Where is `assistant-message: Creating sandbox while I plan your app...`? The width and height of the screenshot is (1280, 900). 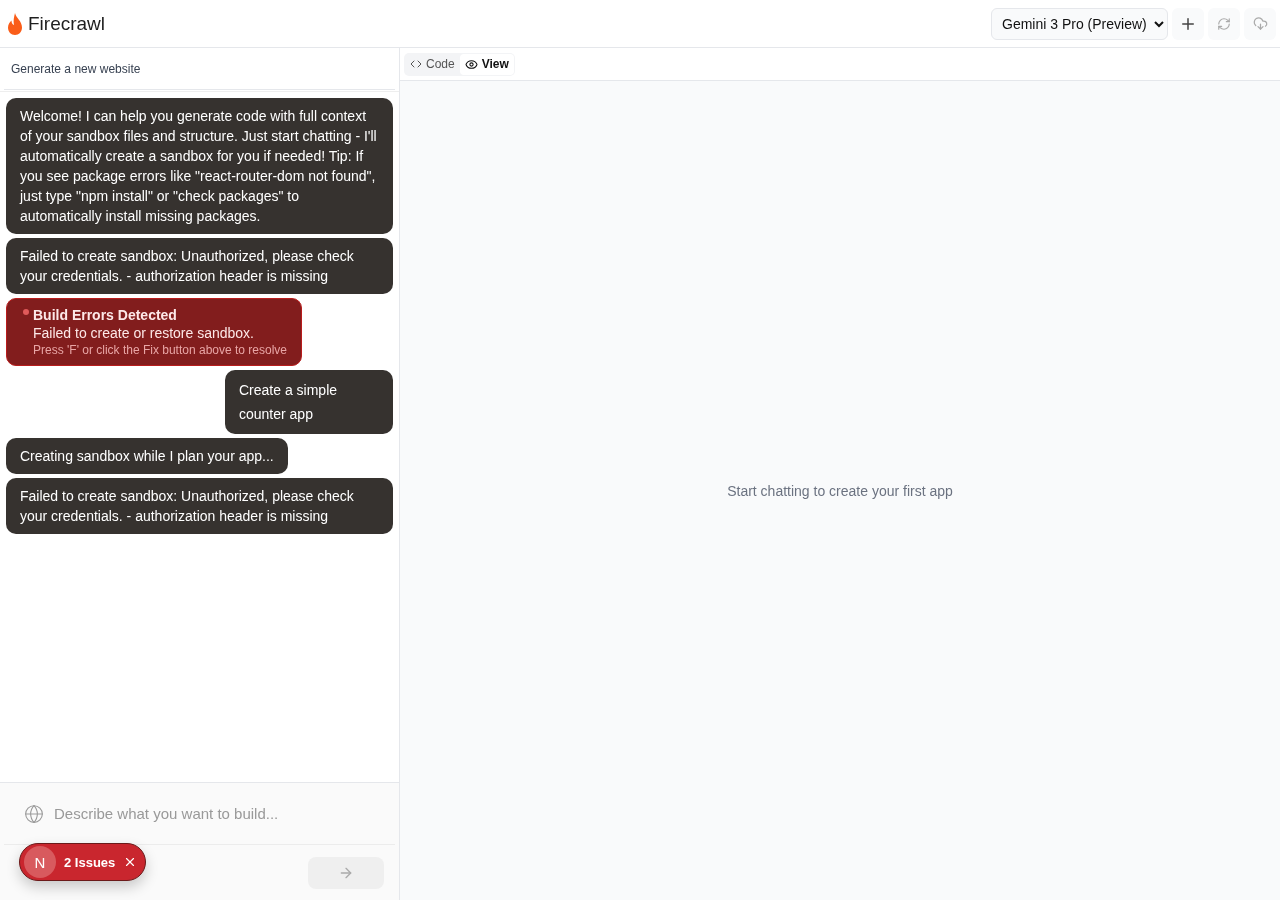
assistant-message: Creating sandbox while I plan your app... is located at coordinates (147, 456).